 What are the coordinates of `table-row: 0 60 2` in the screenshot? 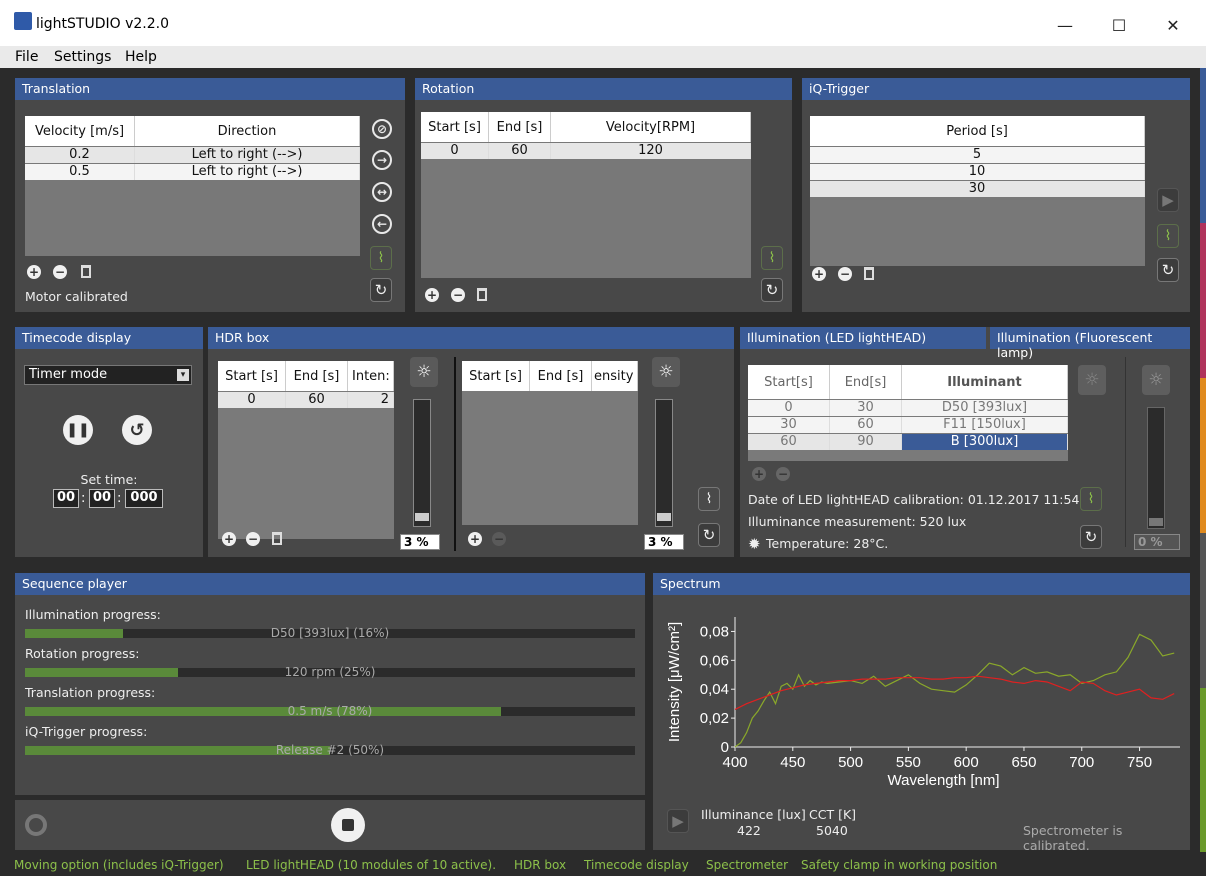 It's located at (306, 400).